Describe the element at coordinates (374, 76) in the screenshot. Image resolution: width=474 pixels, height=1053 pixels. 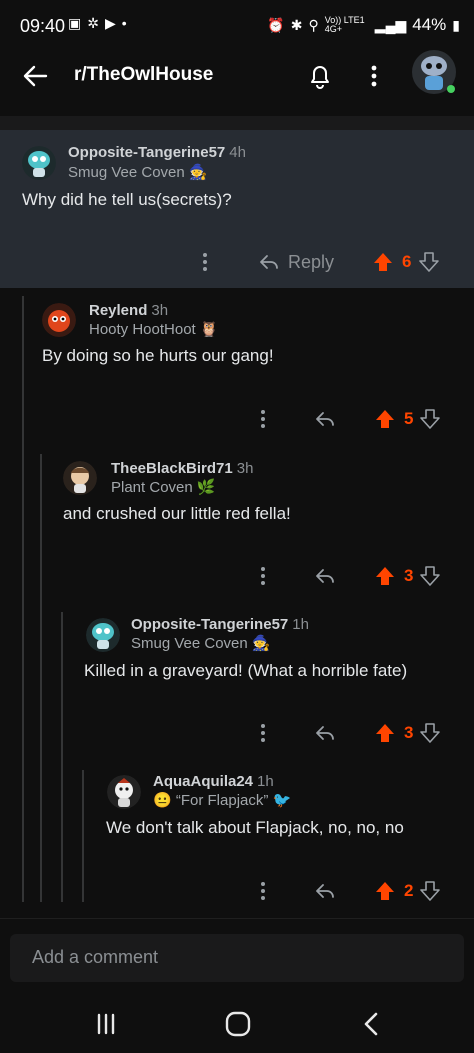
I see `more-options-icon` at that location.